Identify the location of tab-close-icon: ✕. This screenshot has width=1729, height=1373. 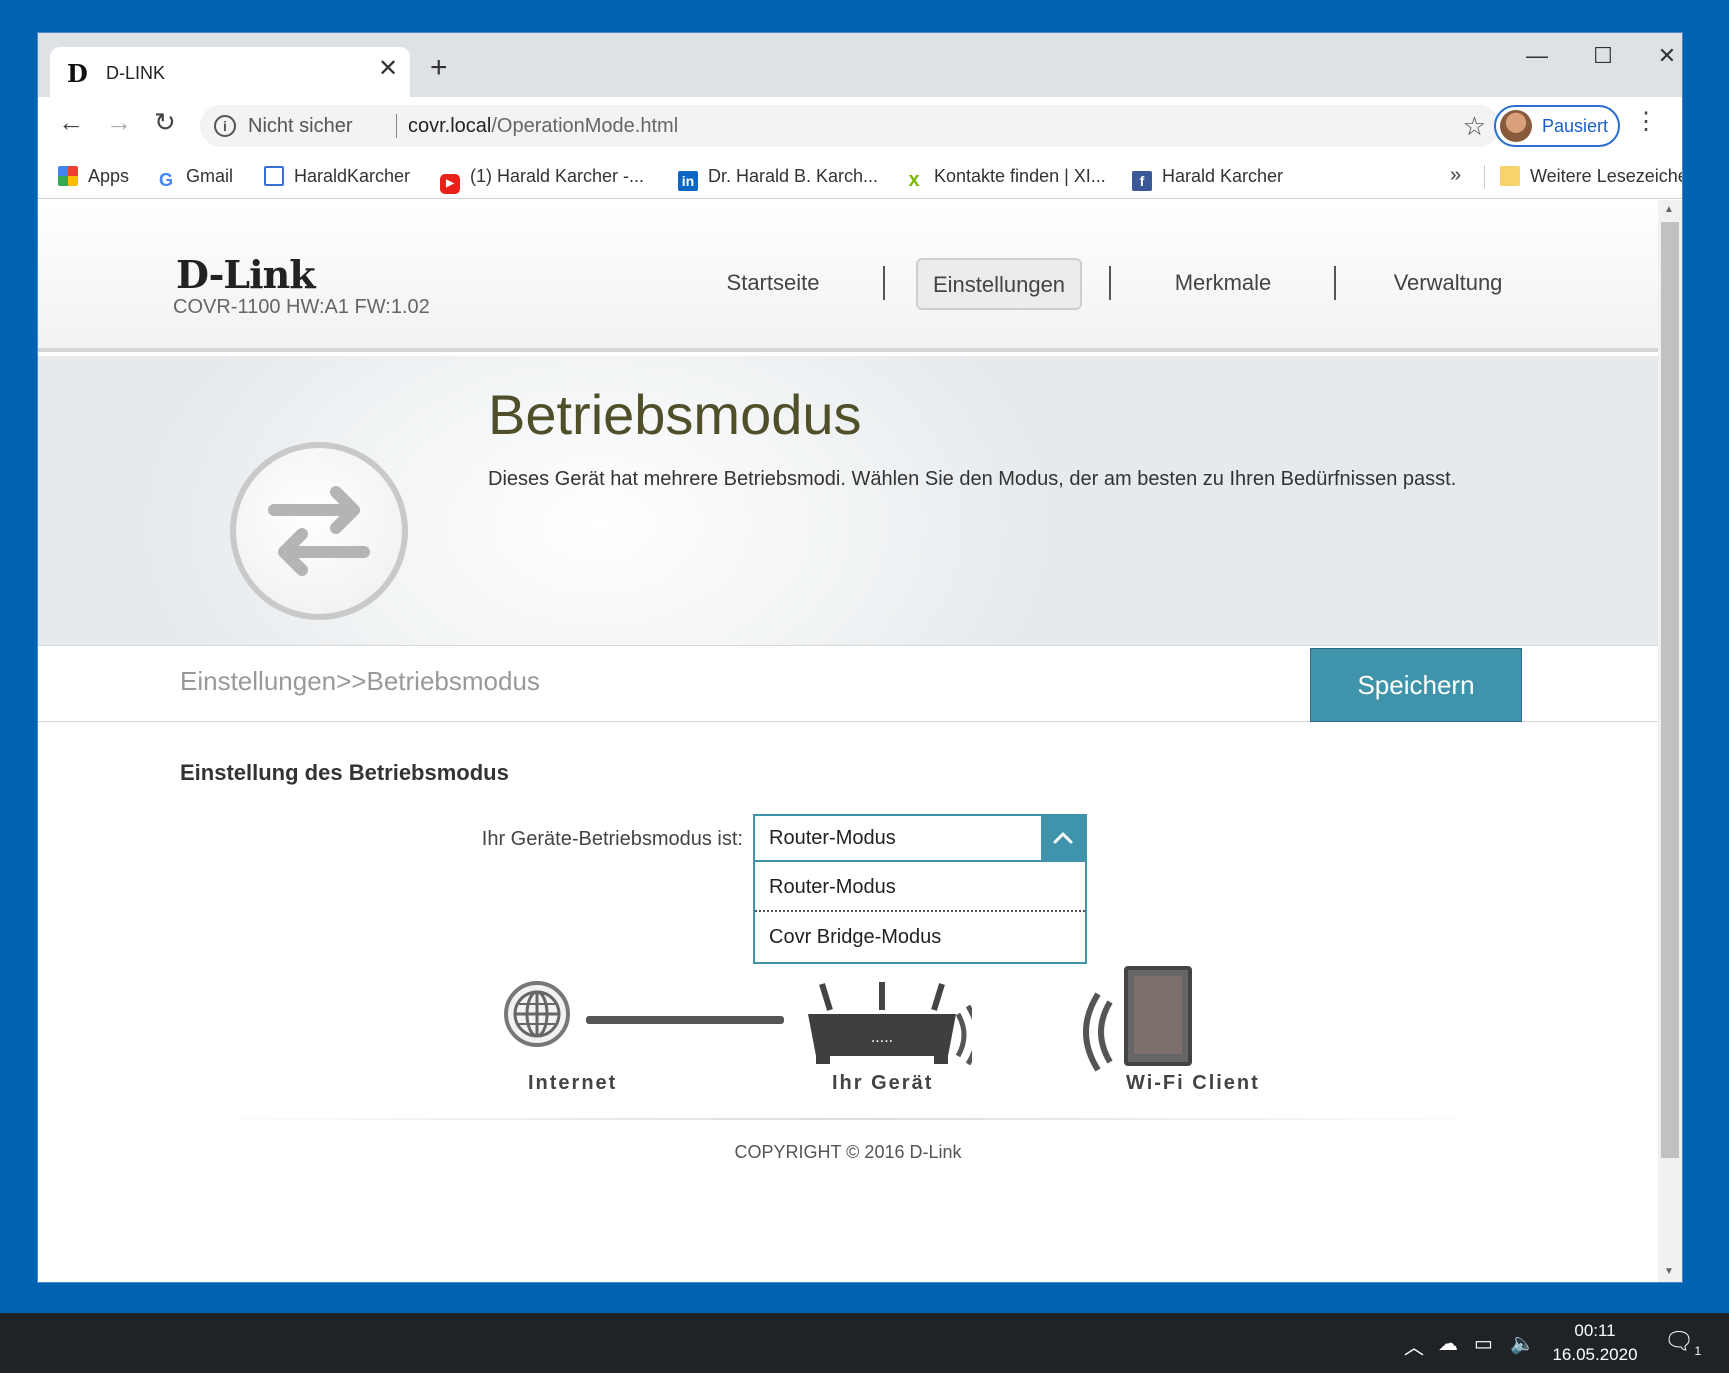
(388, 69).